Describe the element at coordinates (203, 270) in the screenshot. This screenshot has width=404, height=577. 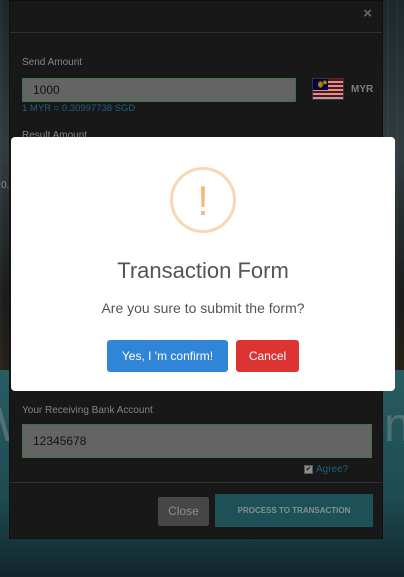
I see `dialog-title: Transaction Form` at that location.